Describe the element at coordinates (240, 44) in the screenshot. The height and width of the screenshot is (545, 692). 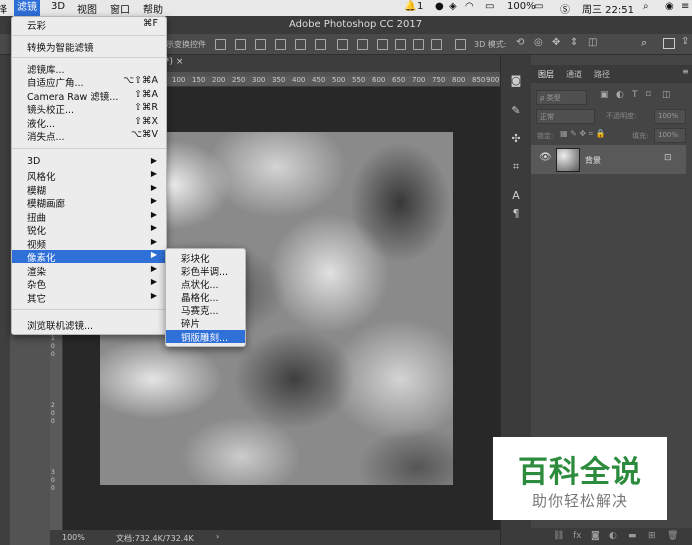
I see `align-middle-icon` at that location.